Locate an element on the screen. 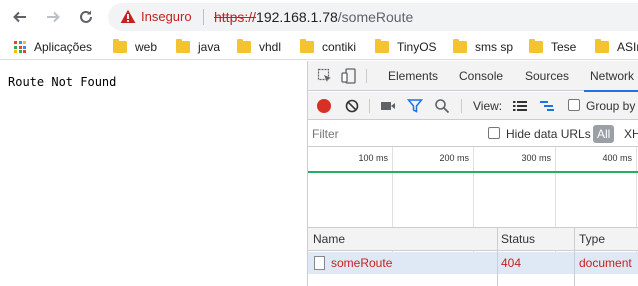  tab-network: Network is located at coordinates (610, 76).